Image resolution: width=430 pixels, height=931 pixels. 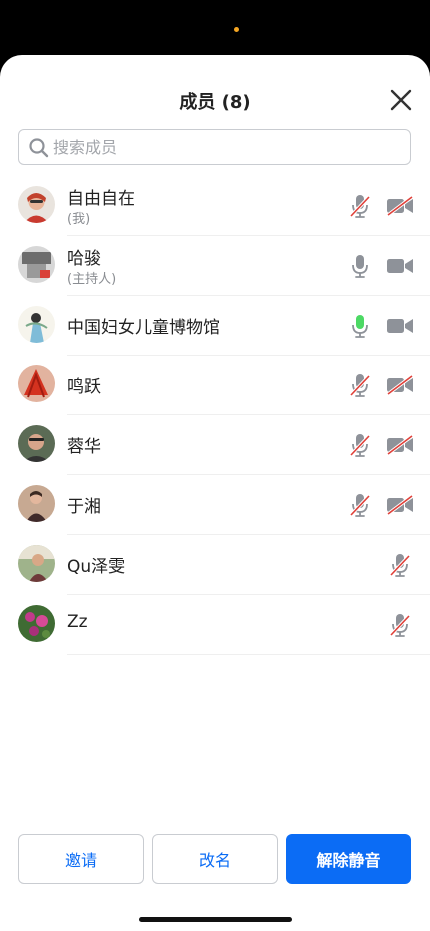 I want to click on member-row: Qu泽雯, so click(x=215, y=565).